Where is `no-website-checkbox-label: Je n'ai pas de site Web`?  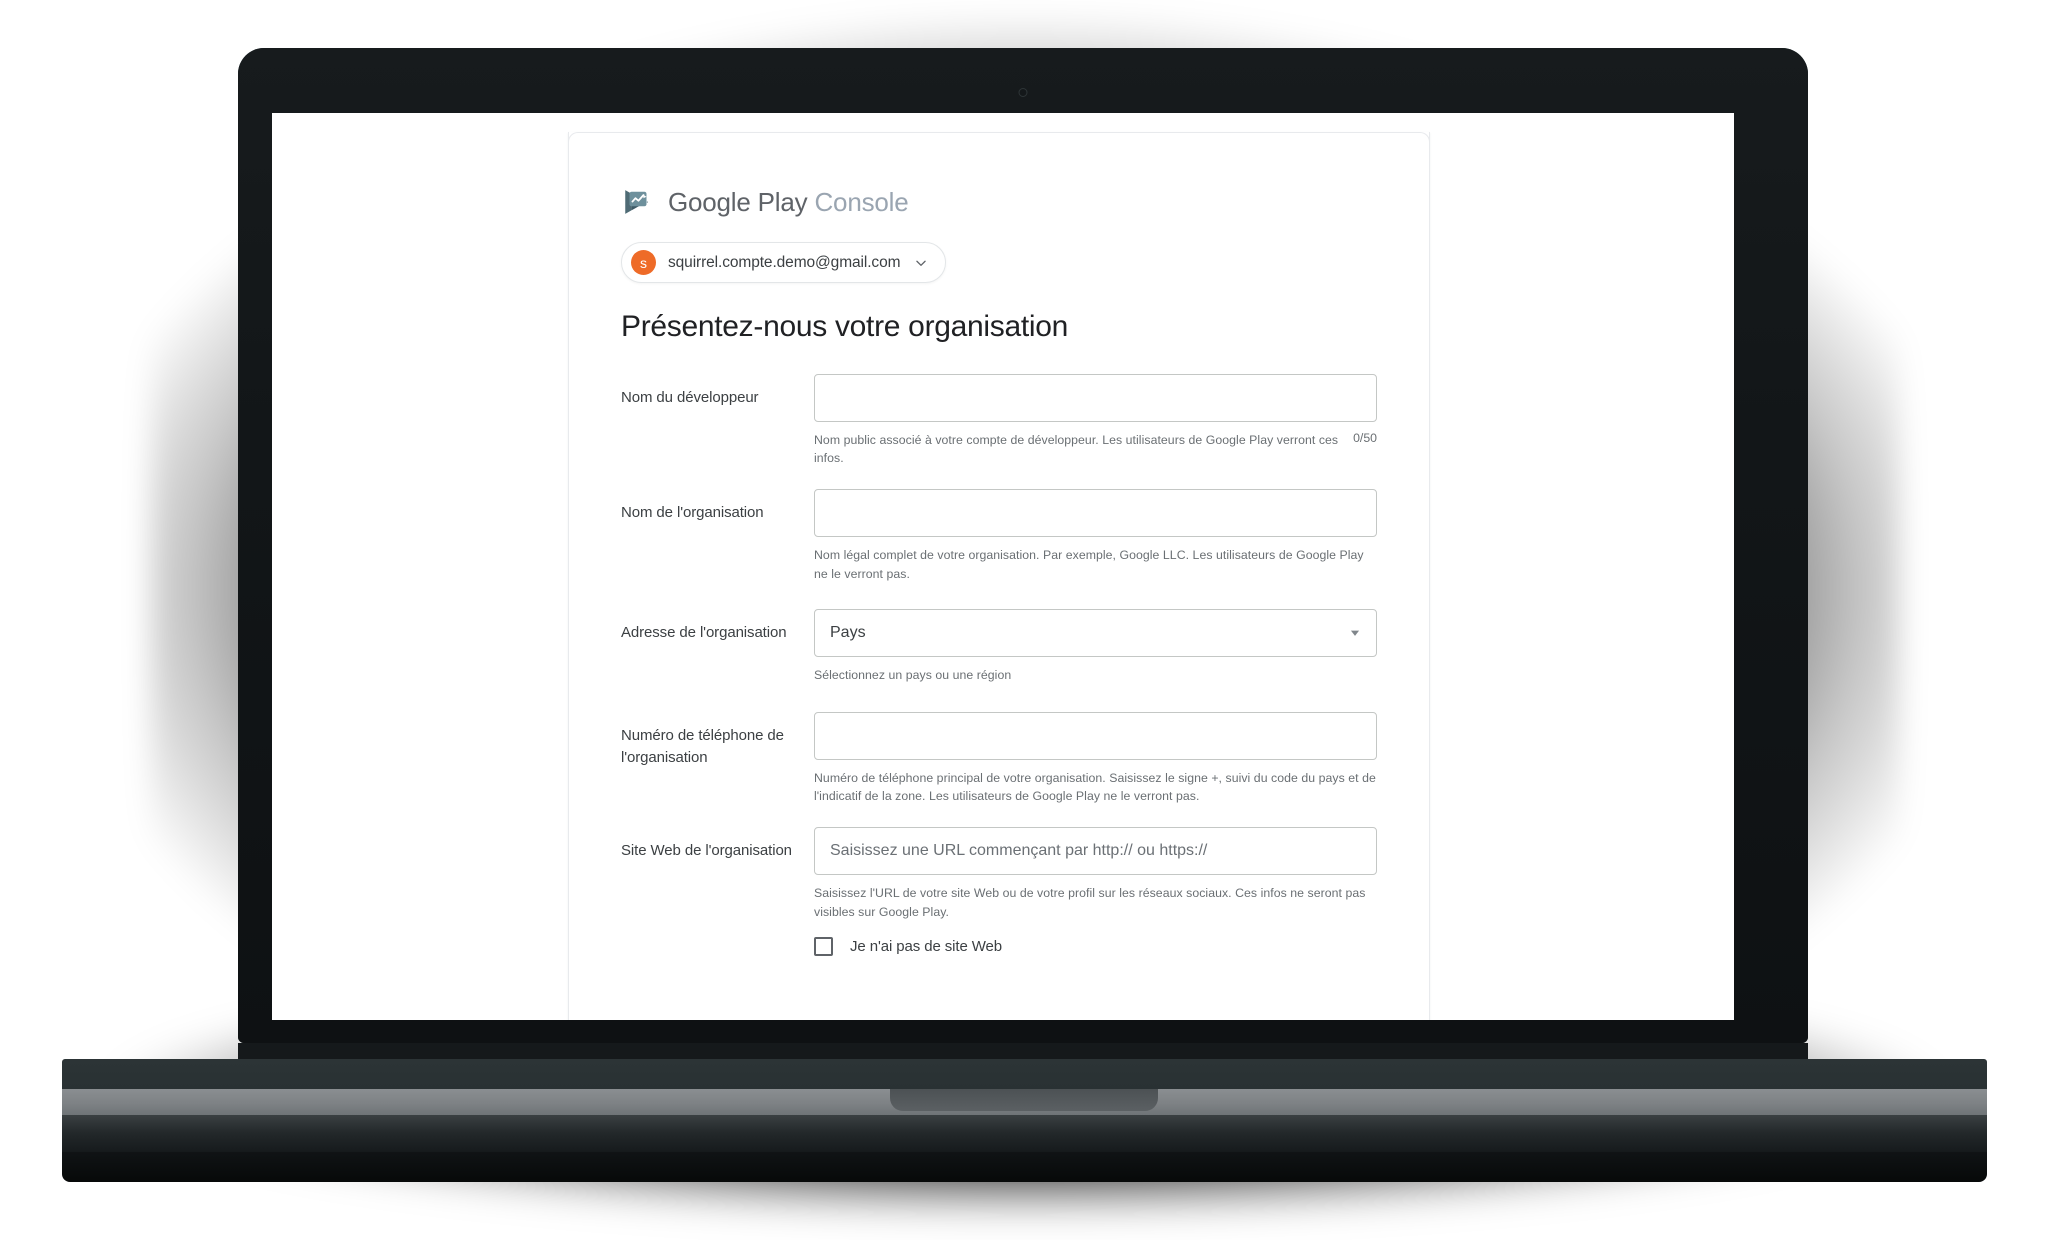 no-website-checkbox-label: Je n'ai pas de site Web is located at coordinates (926, 946).